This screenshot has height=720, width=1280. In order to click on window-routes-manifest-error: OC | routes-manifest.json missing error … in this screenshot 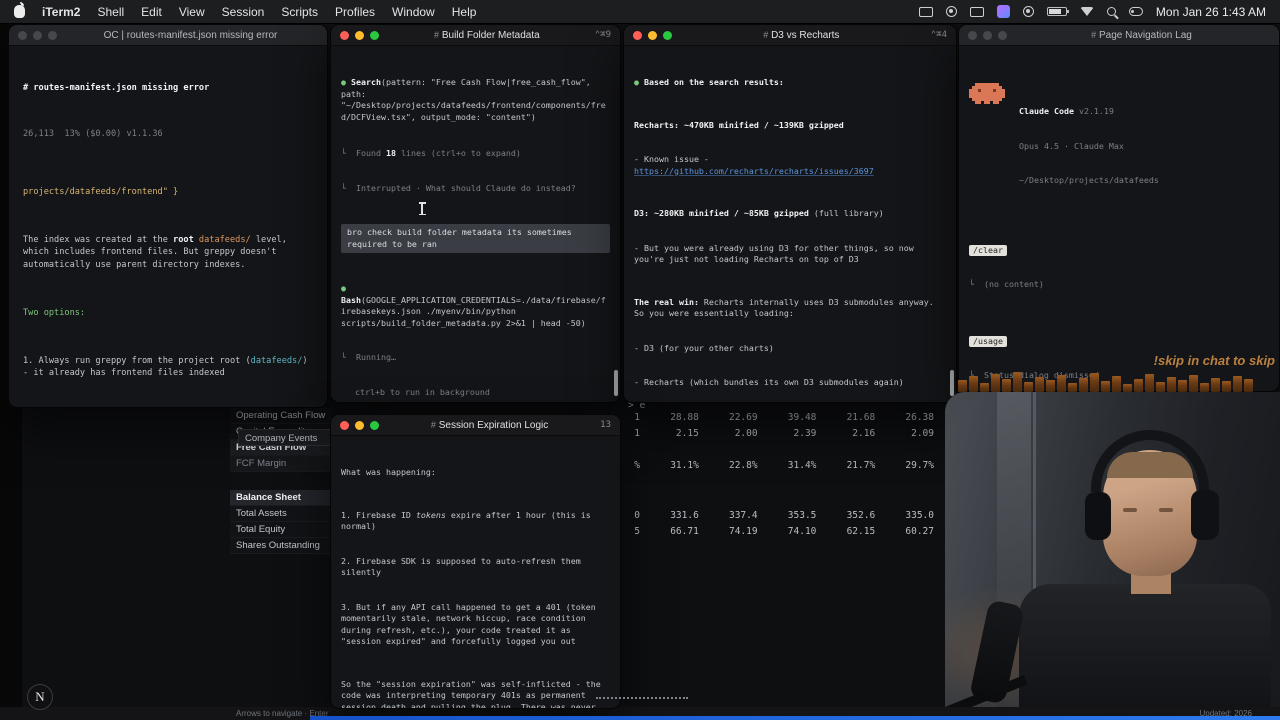, I will do `click(168, 216)`.